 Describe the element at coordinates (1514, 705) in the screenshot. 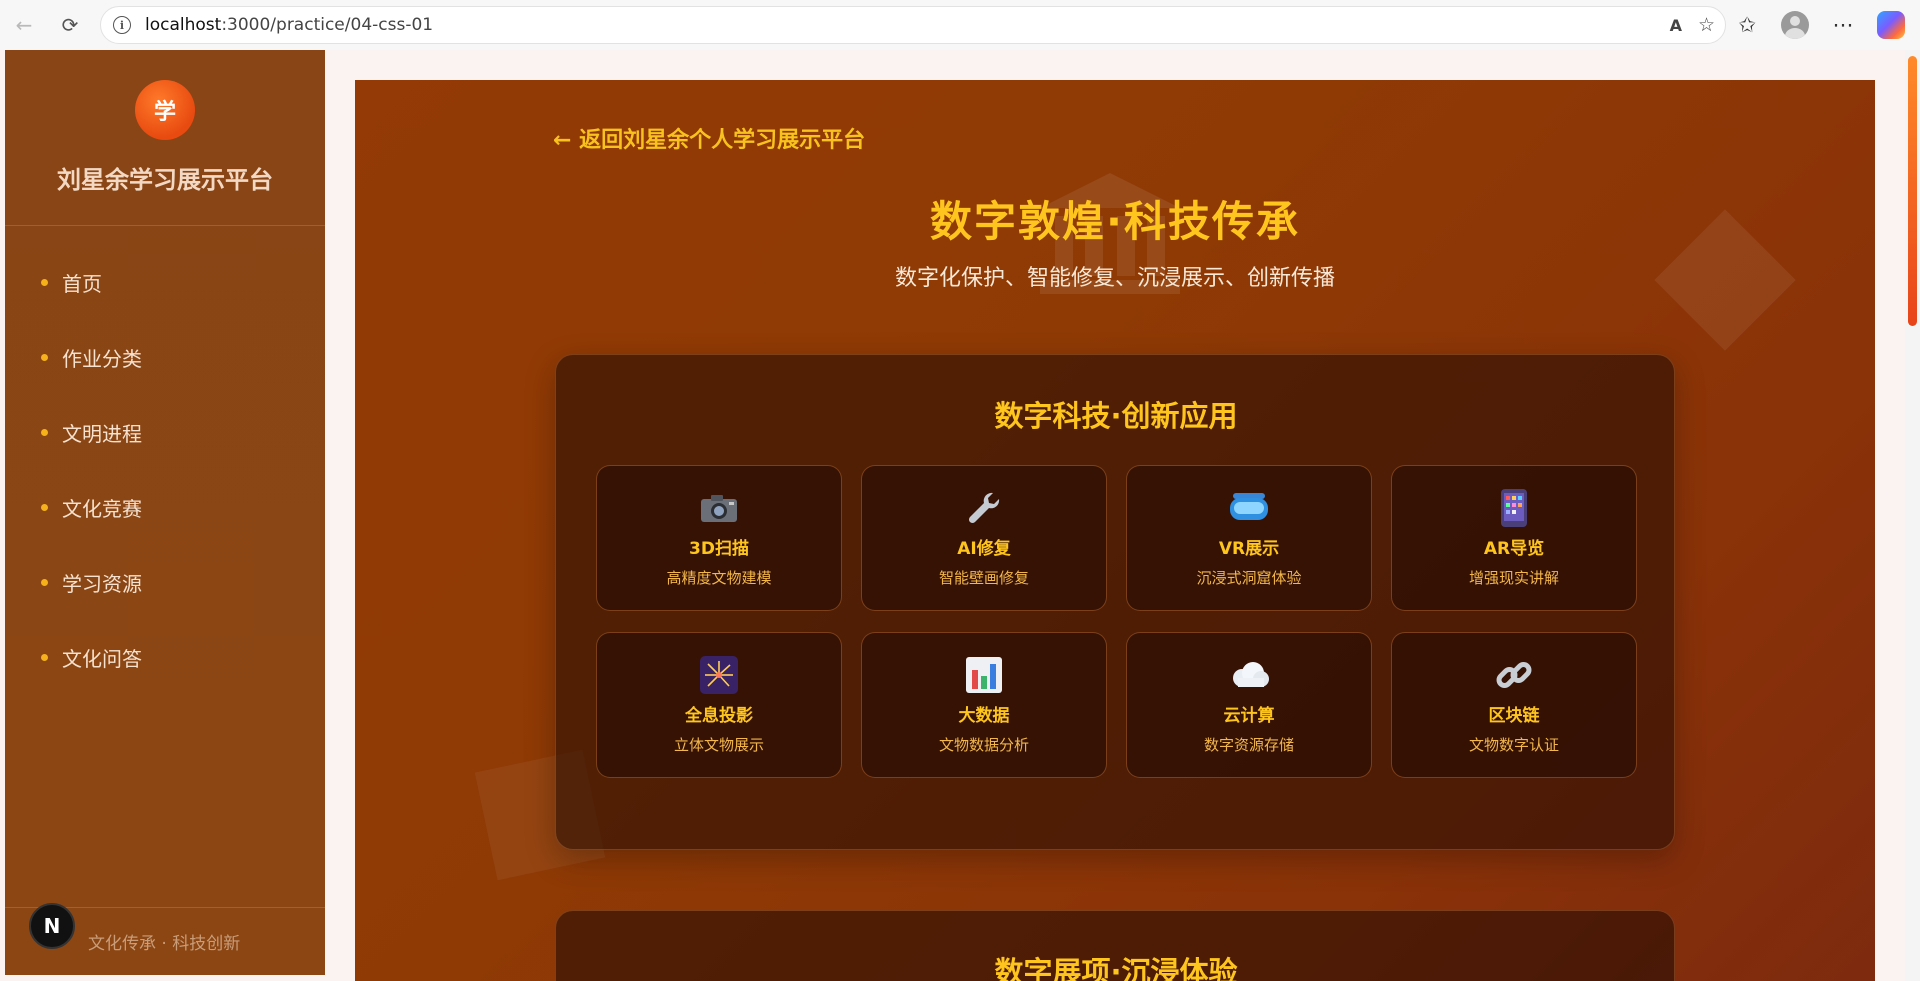

I see `card-blockchain: 区块链 文物数字认证` at that location.